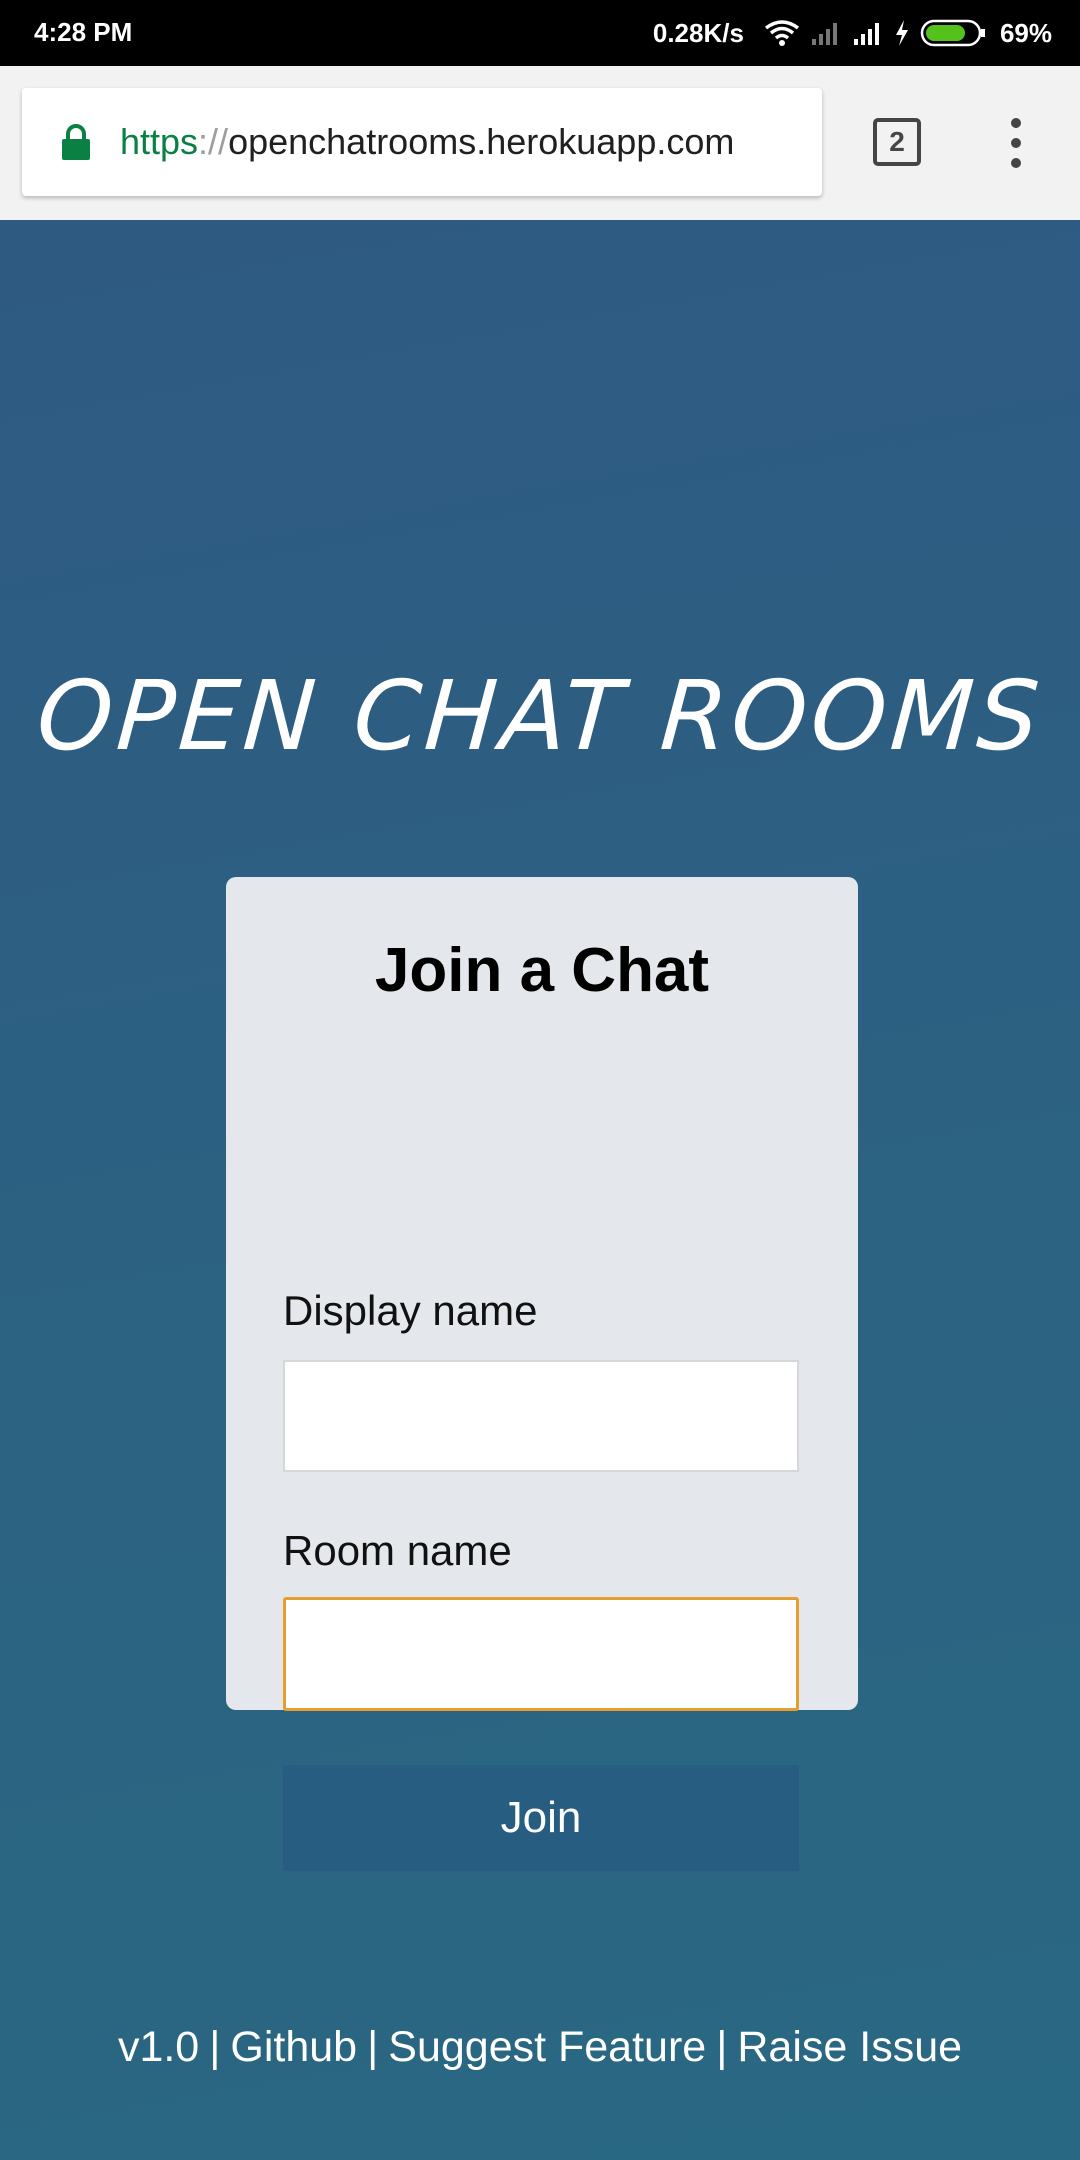  I want to click on card-title: Join a Chat, so click(542, 970).